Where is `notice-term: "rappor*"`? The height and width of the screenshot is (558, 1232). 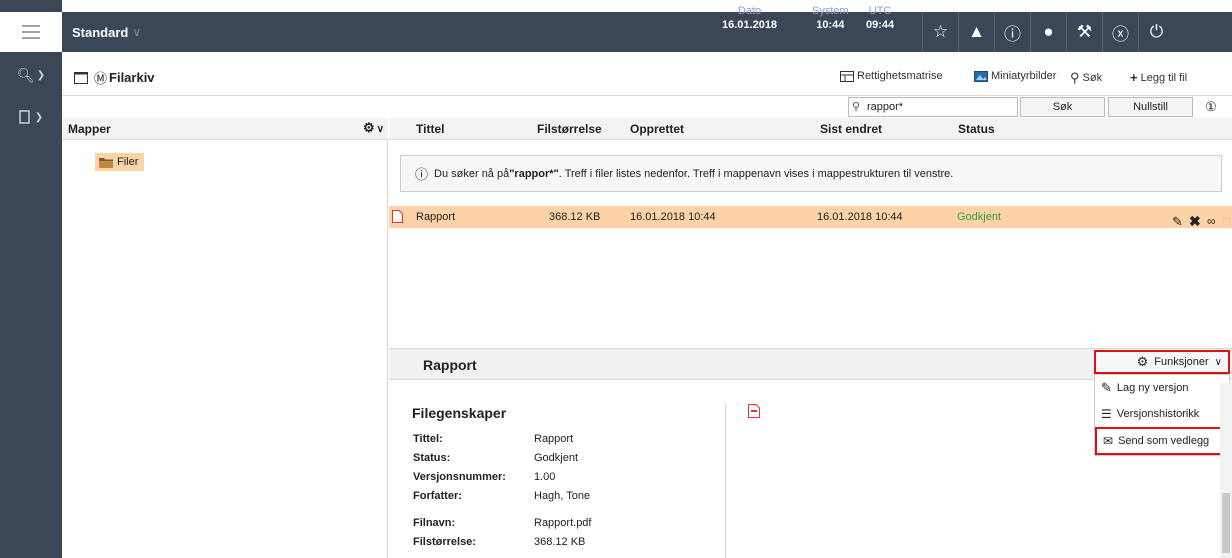
notice-term: "rappor*" is located at coordinates (534, 173).